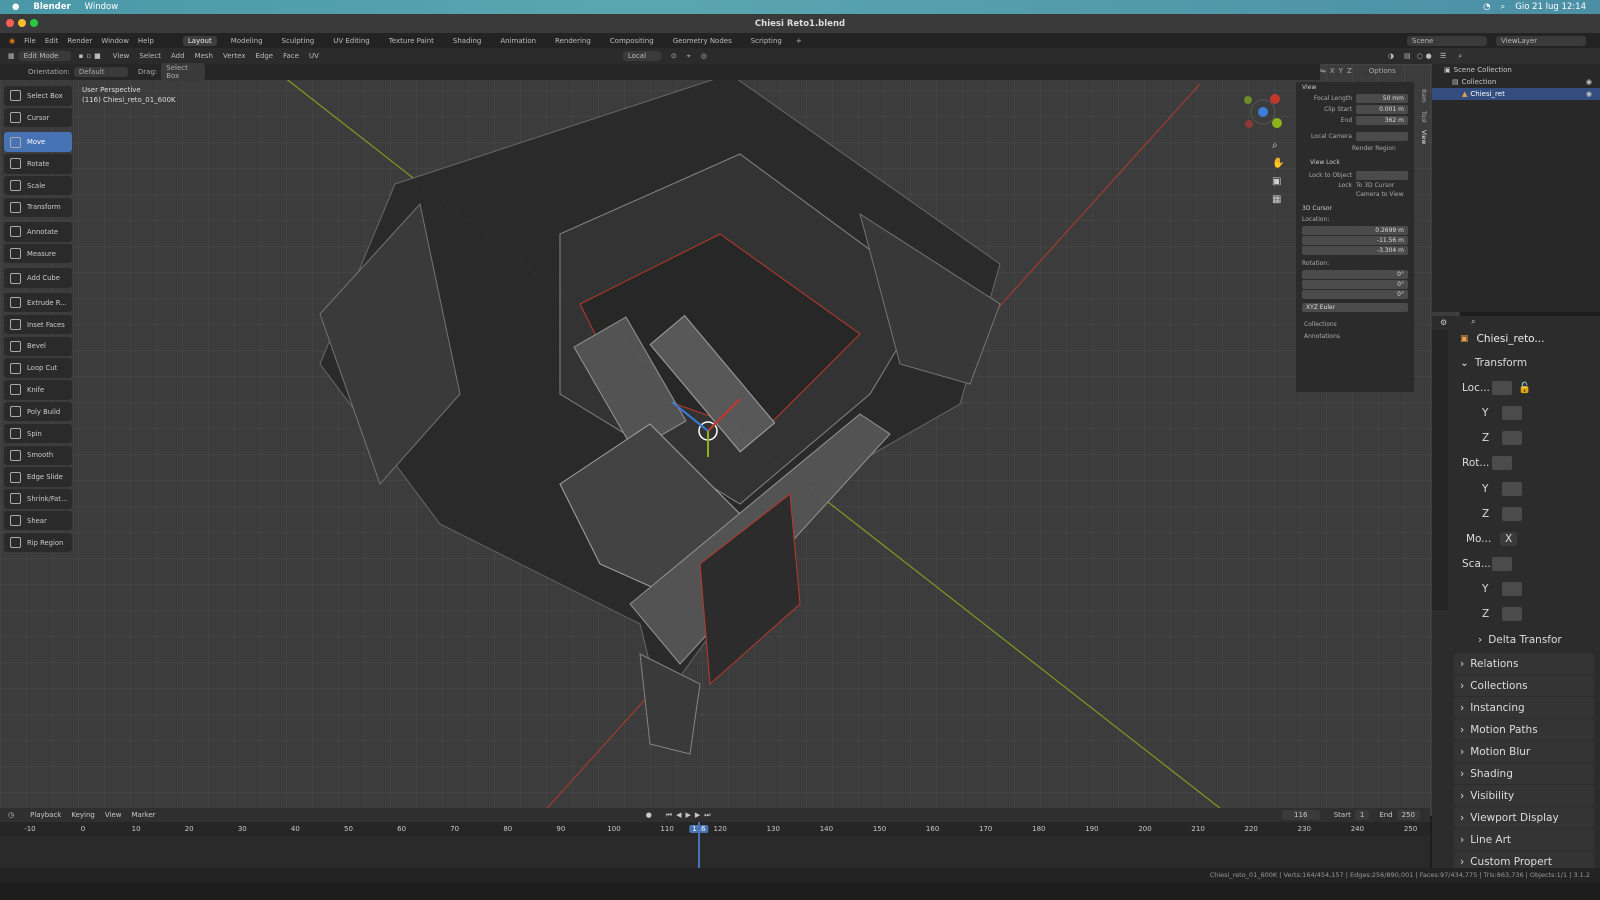 The image size is (1600, 900). Describe the element at coordinates (1512, 589) in the screenshot. I see `scale-y-field` at that location.